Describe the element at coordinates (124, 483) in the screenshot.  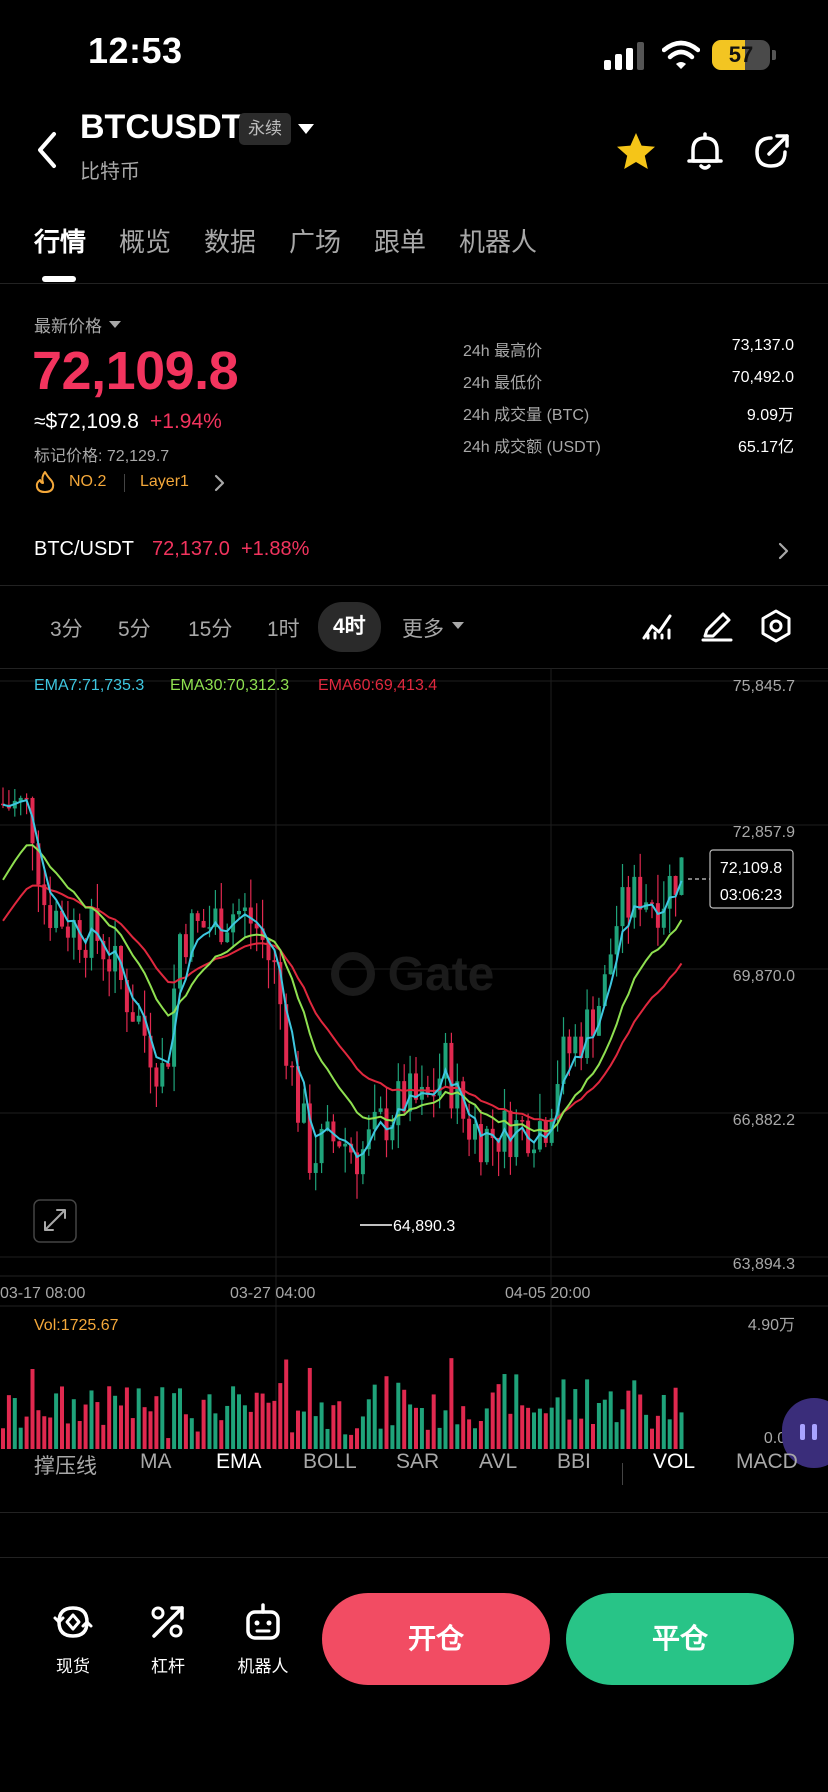
I see `tag-divider` at that location.